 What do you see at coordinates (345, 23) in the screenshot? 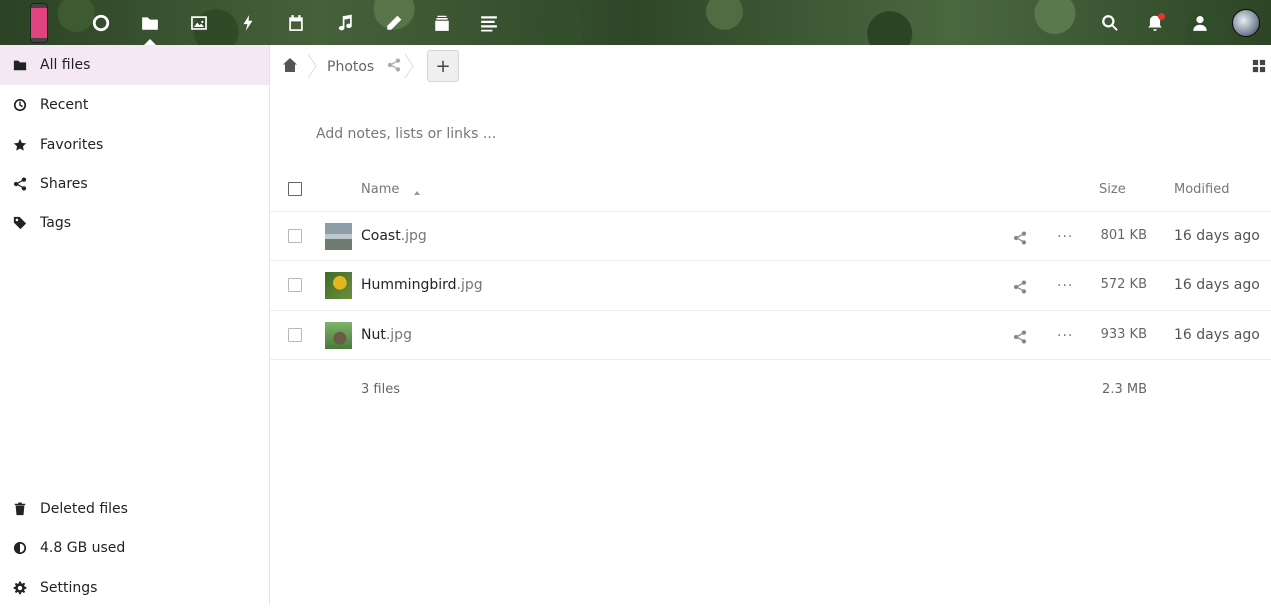
I see `music-icon` at bounding box center [345, 23].